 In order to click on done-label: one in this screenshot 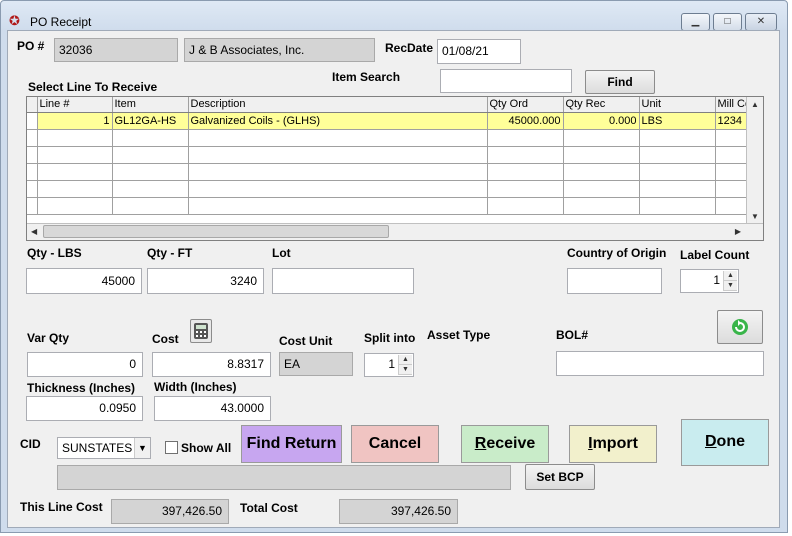, I will do `click(730, 441)`.